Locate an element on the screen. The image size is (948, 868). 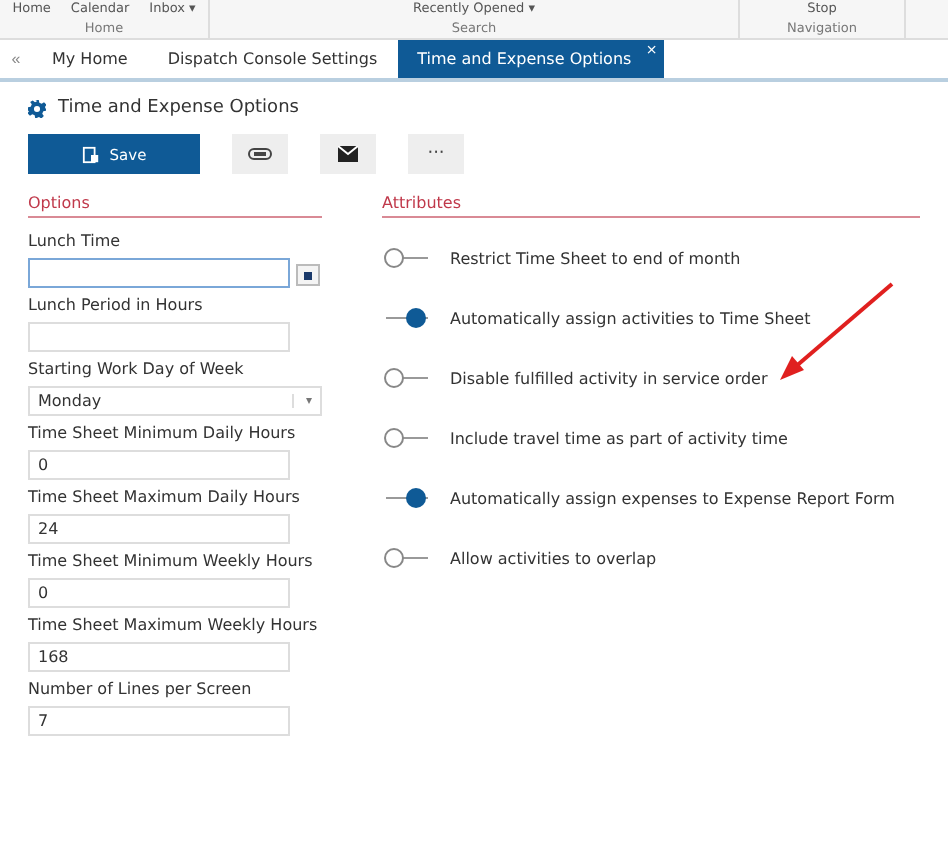
field-label: Starting Work Day of Week is located at coordinates (137, 370).